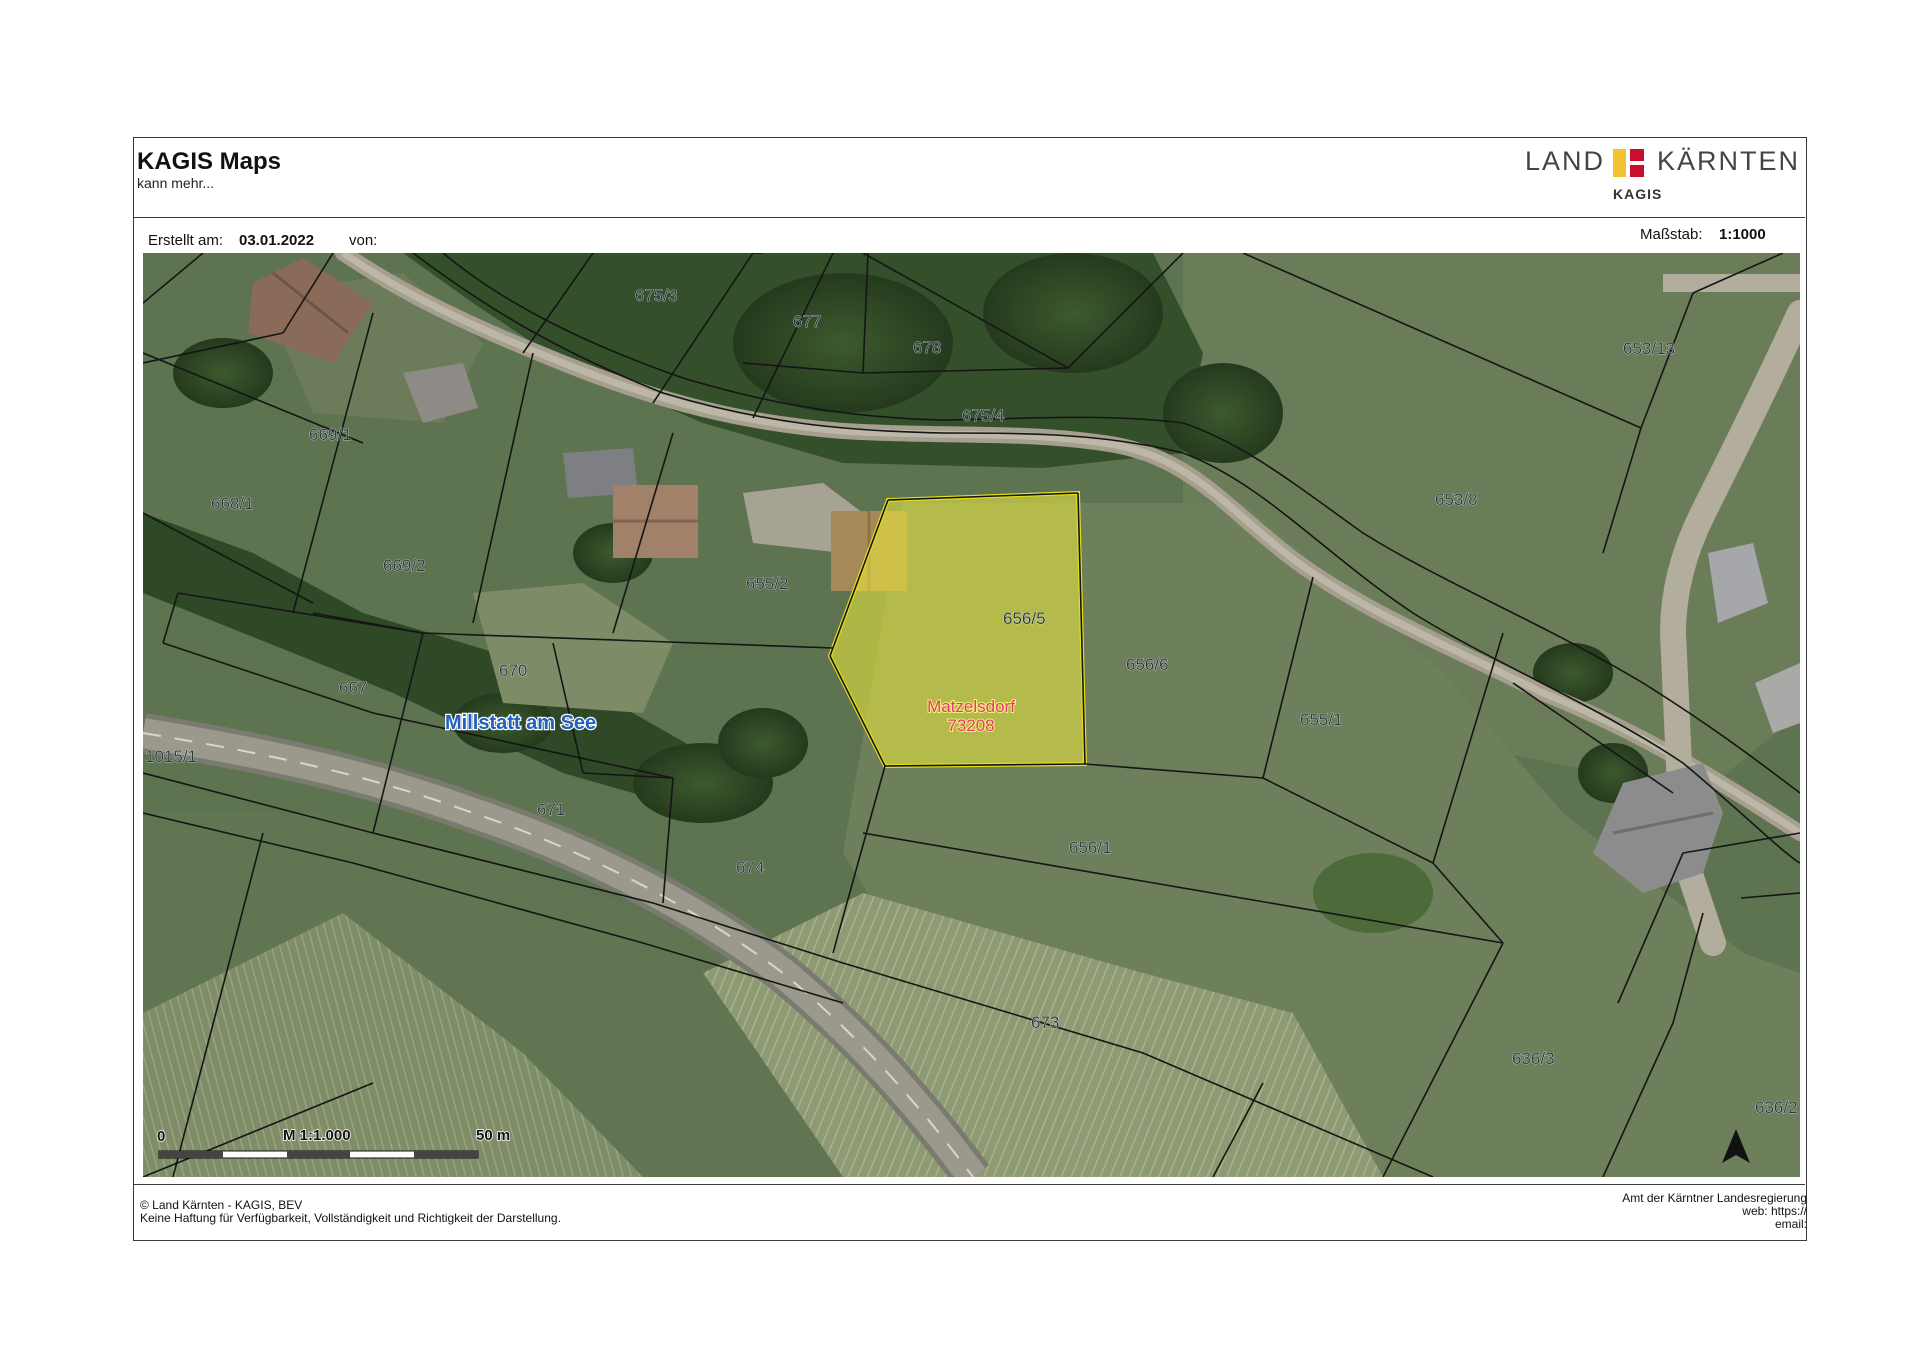 Image resolution: width=1920 pixels, height=1357 pixels. I want to click on scale-label: Maßstab:, so click(1671, 234).